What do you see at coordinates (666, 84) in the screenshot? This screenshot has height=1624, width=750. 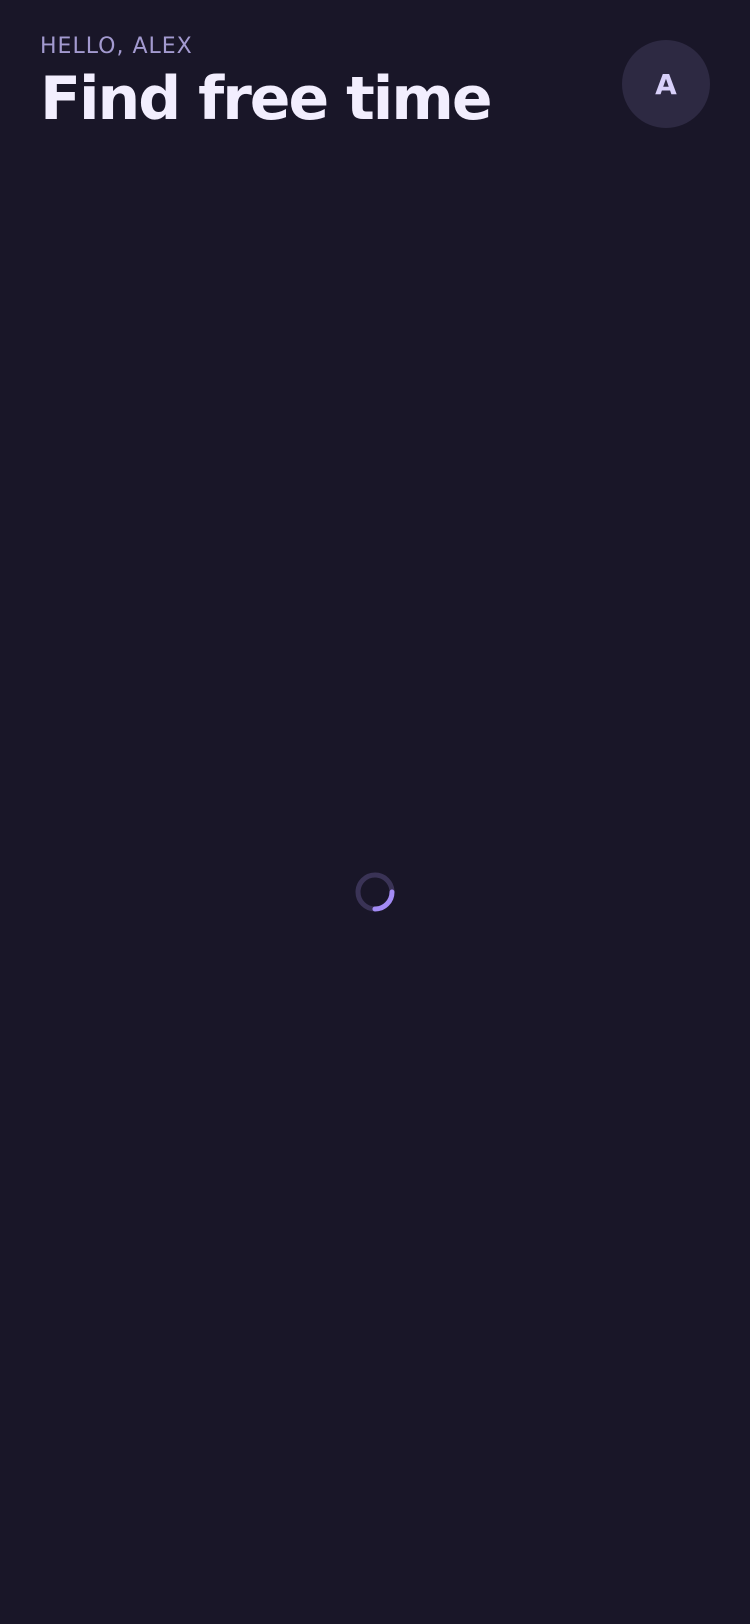 I see `avatar: A` at bounding box center [666, 84].